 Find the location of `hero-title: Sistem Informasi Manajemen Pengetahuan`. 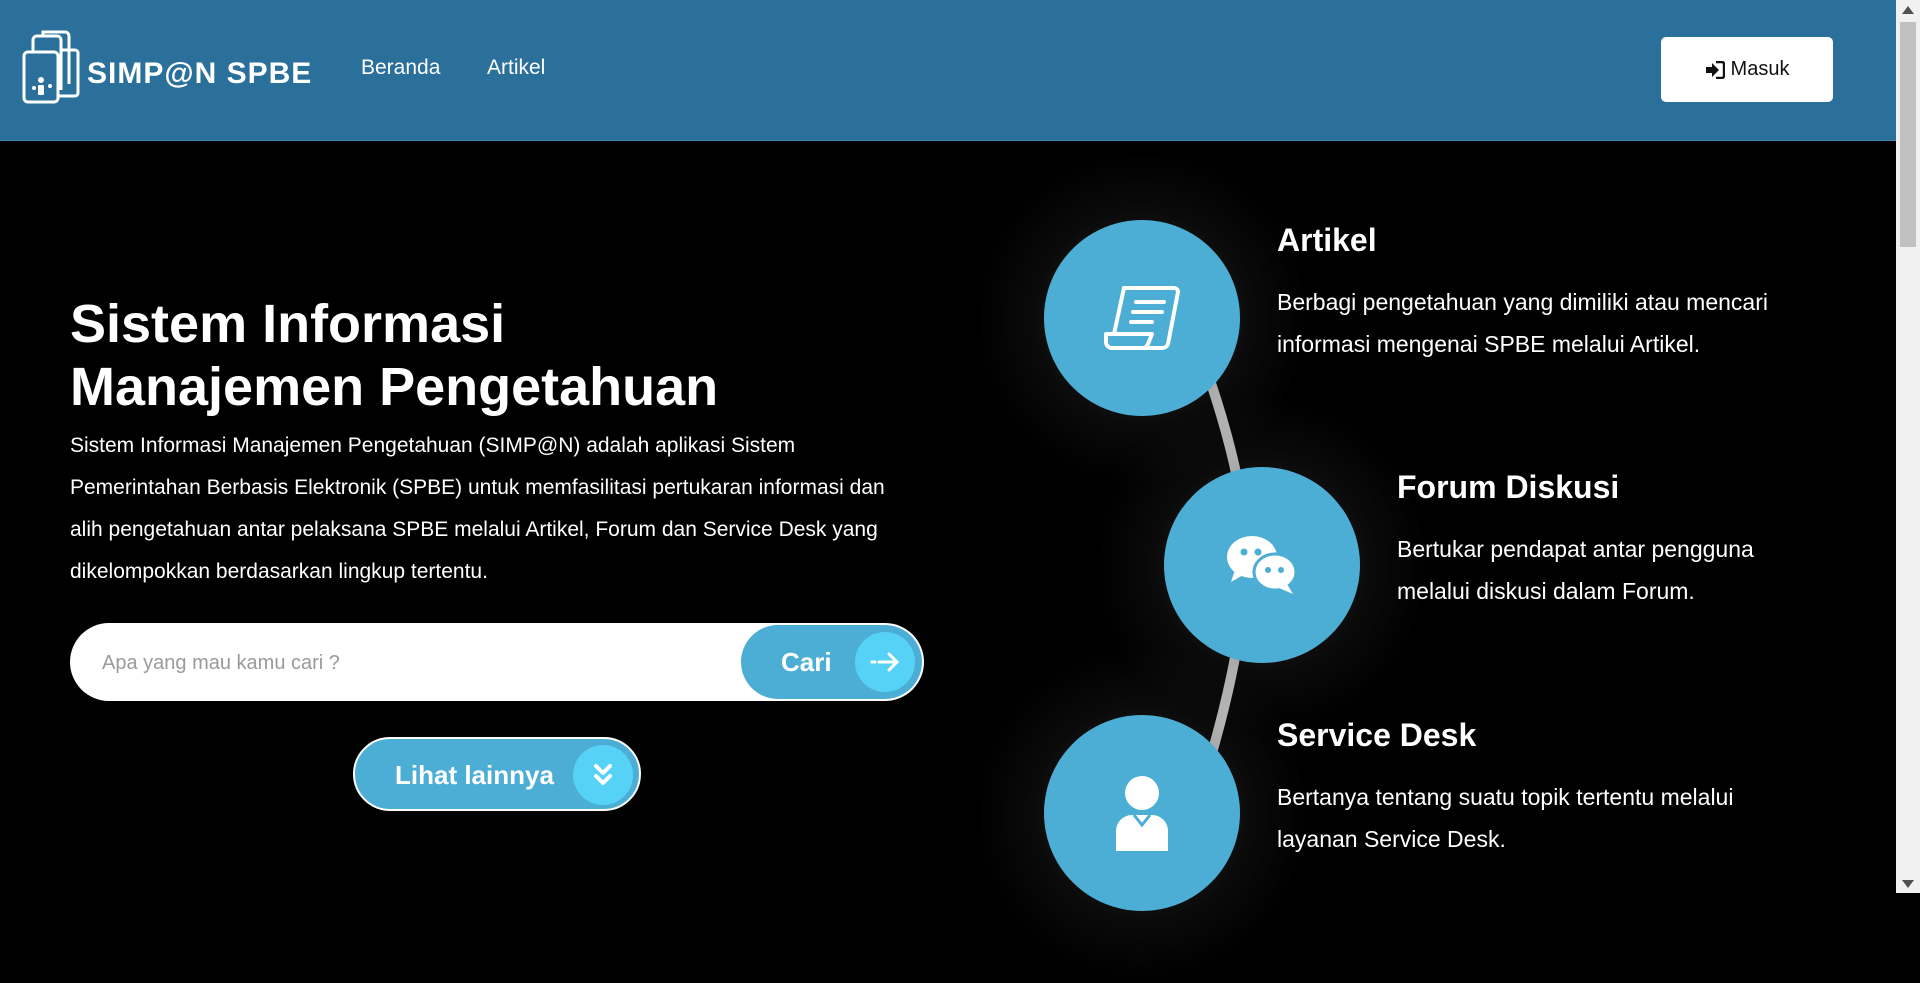

hero-title: Sistem Informasi Manajemen Pengetahuan is located at coordinates (450, 356).